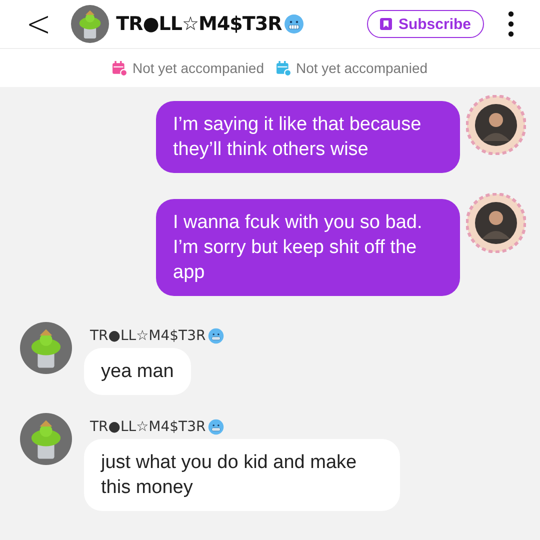 This screenshot has height=540, width=540. What do you see at coordinates (137, 371) in the screenshot?
I see `message-bubble: yea man` at bounding box center [137, 371].